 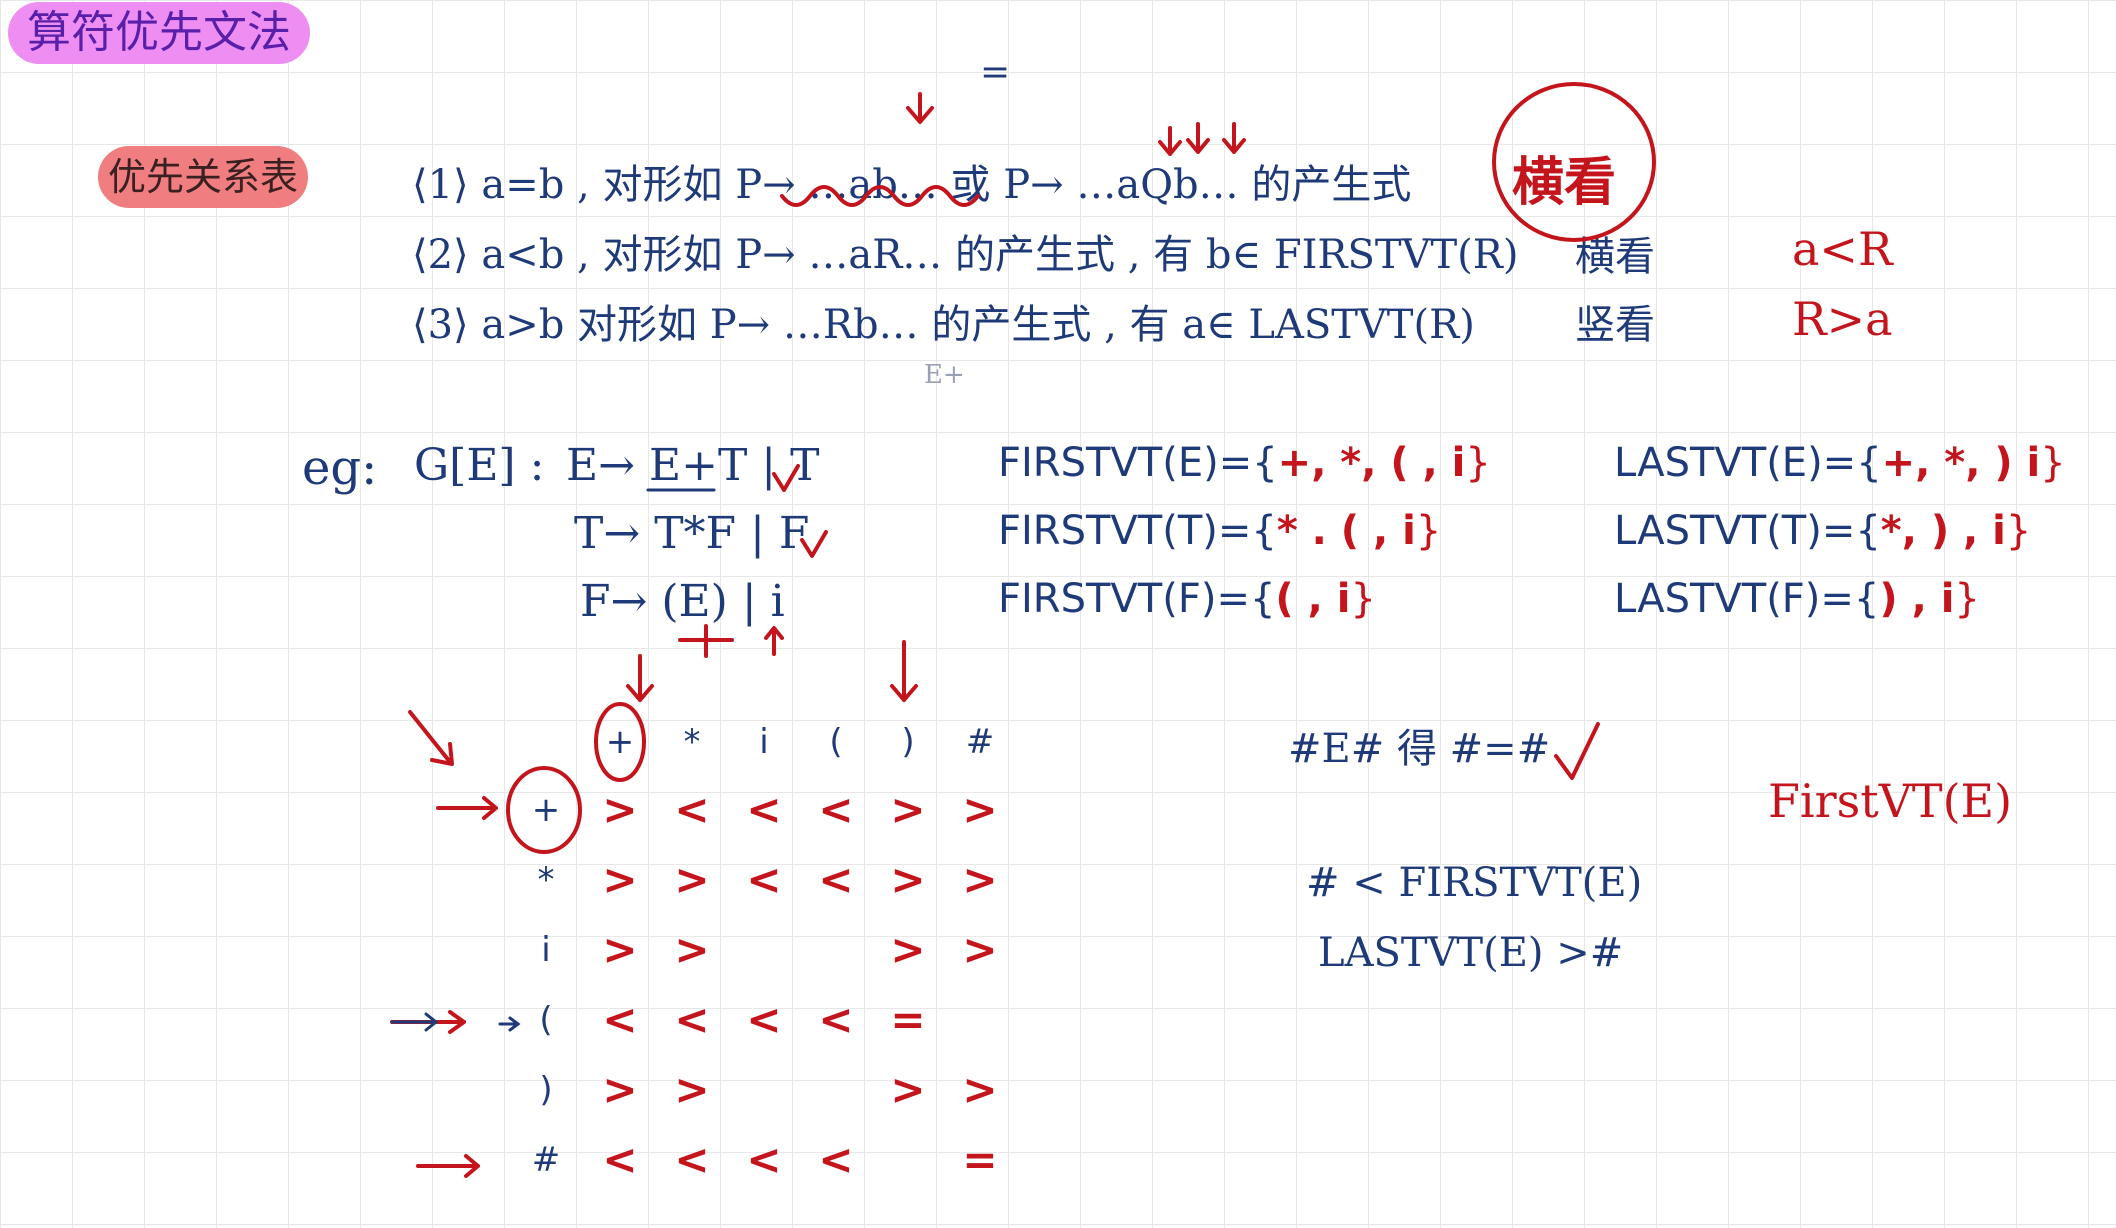 I want to click on arrow-down-col-plus, so click(x=640, y=678).